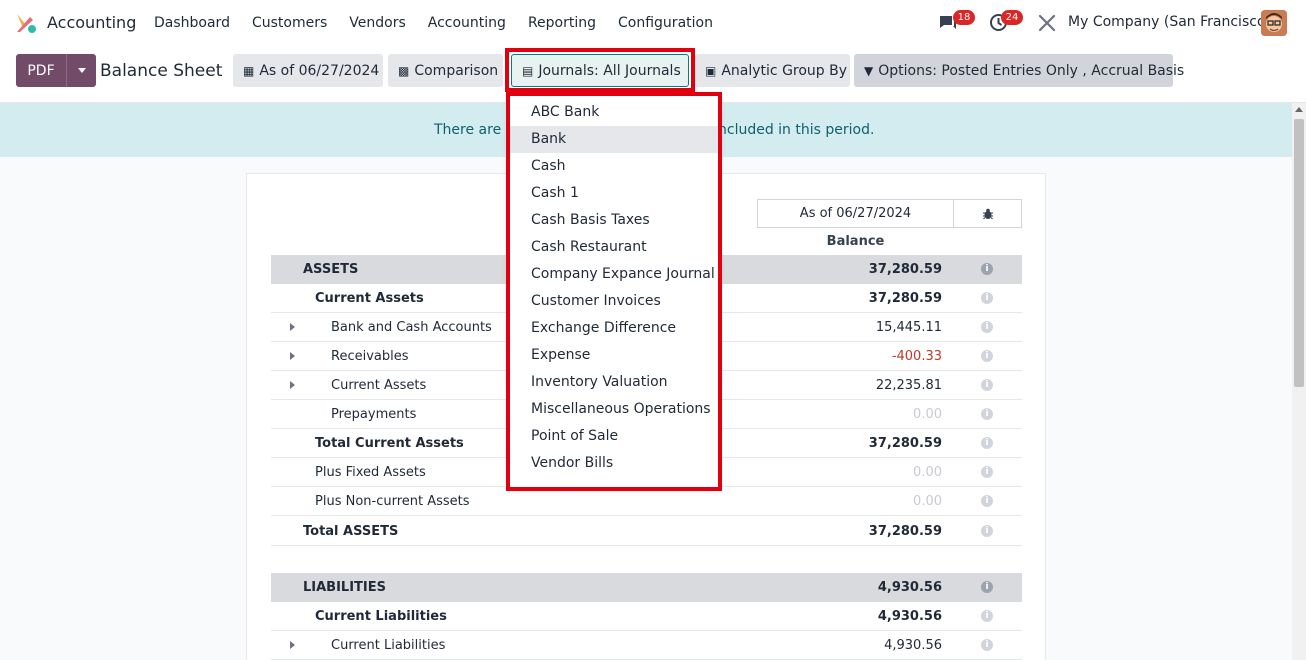 The width and height of the screenshot is (1306, 660). What do you see at coordinates (404, 70) in the screenshot?
I see `bar-chart-icon: ▩` at bounding box center [404, 70].